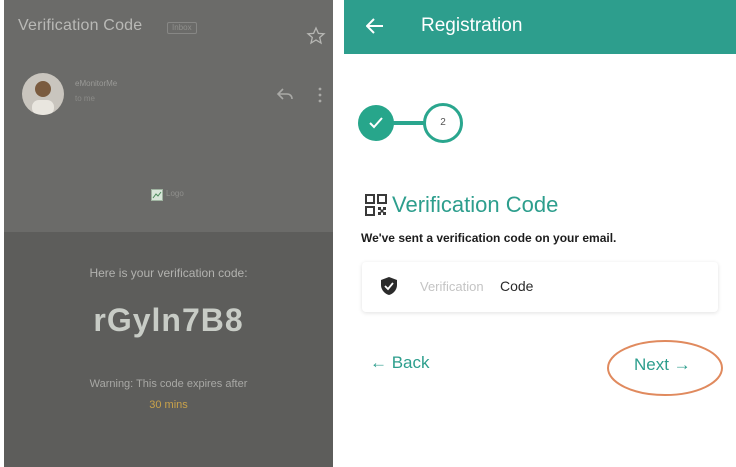  Describe the element at coordinates (157, 195) in the screenshot. I see `broken-image-icon` at that location.